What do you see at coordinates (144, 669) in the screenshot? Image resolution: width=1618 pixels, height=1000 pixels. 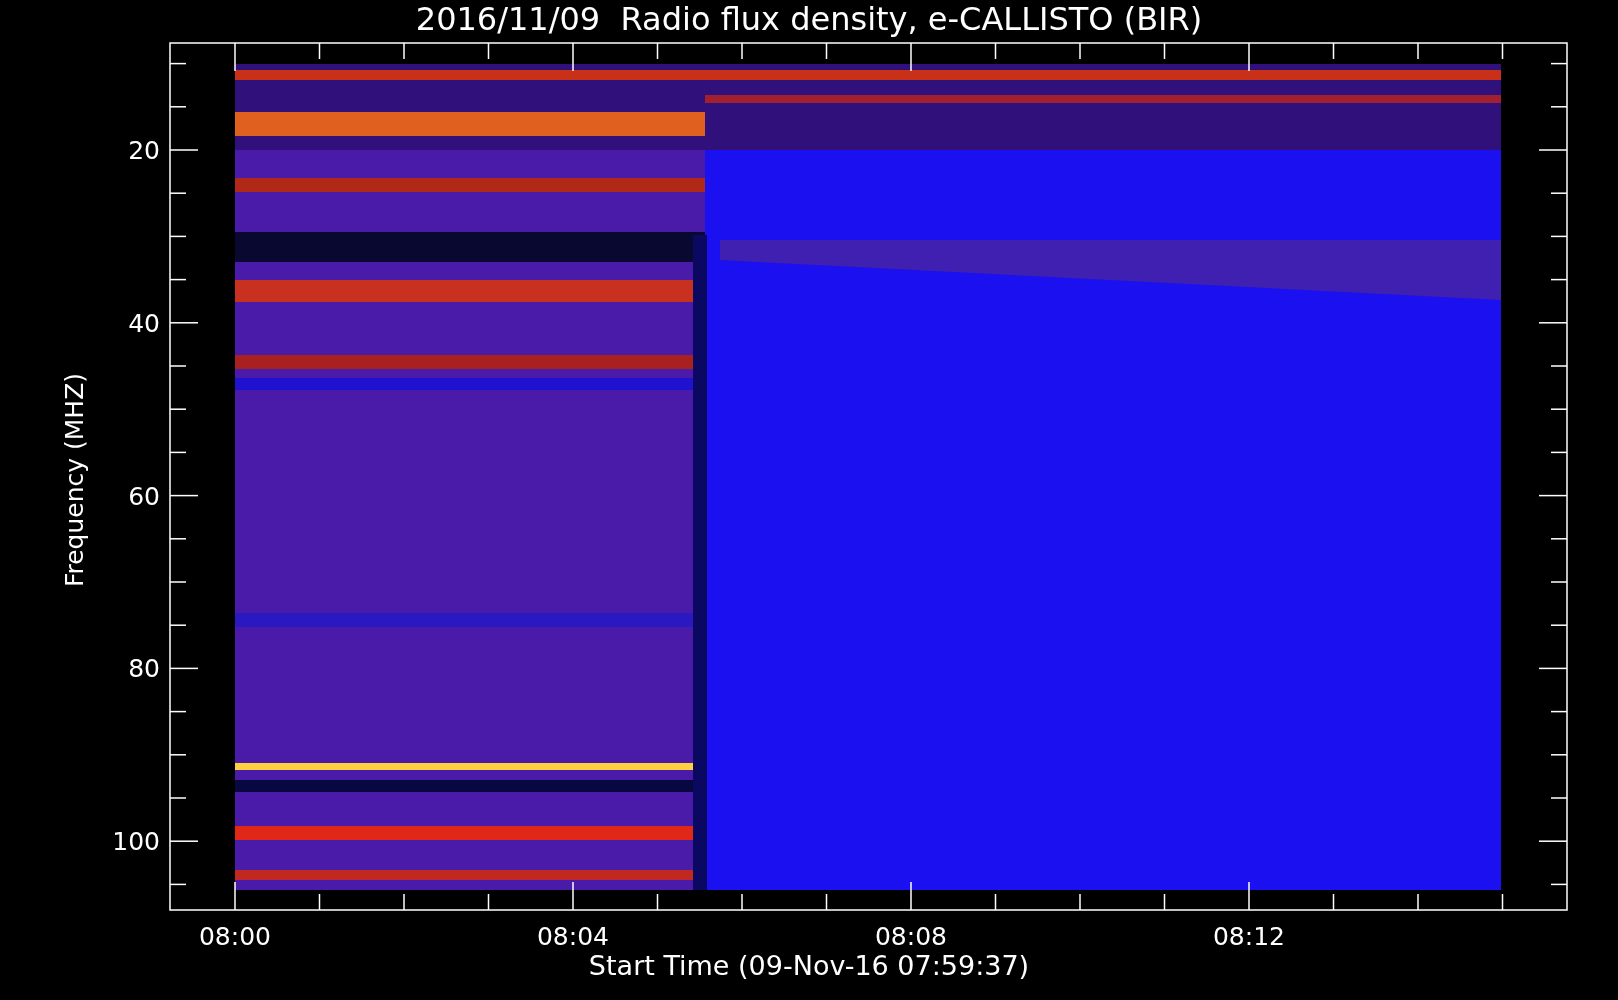 I see `y-tick-label: 80` at bounding box center [144, 669].